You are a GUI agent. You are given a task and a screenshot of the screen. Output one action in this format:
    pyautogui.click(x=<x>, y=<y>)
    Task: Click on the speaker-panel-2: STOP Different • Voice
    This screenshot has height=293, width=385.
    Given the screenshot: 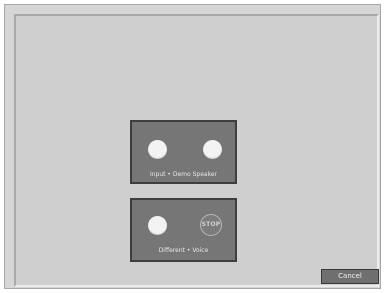 What is the action you would take?
    pyautogui.click(x=183, y=230)
    